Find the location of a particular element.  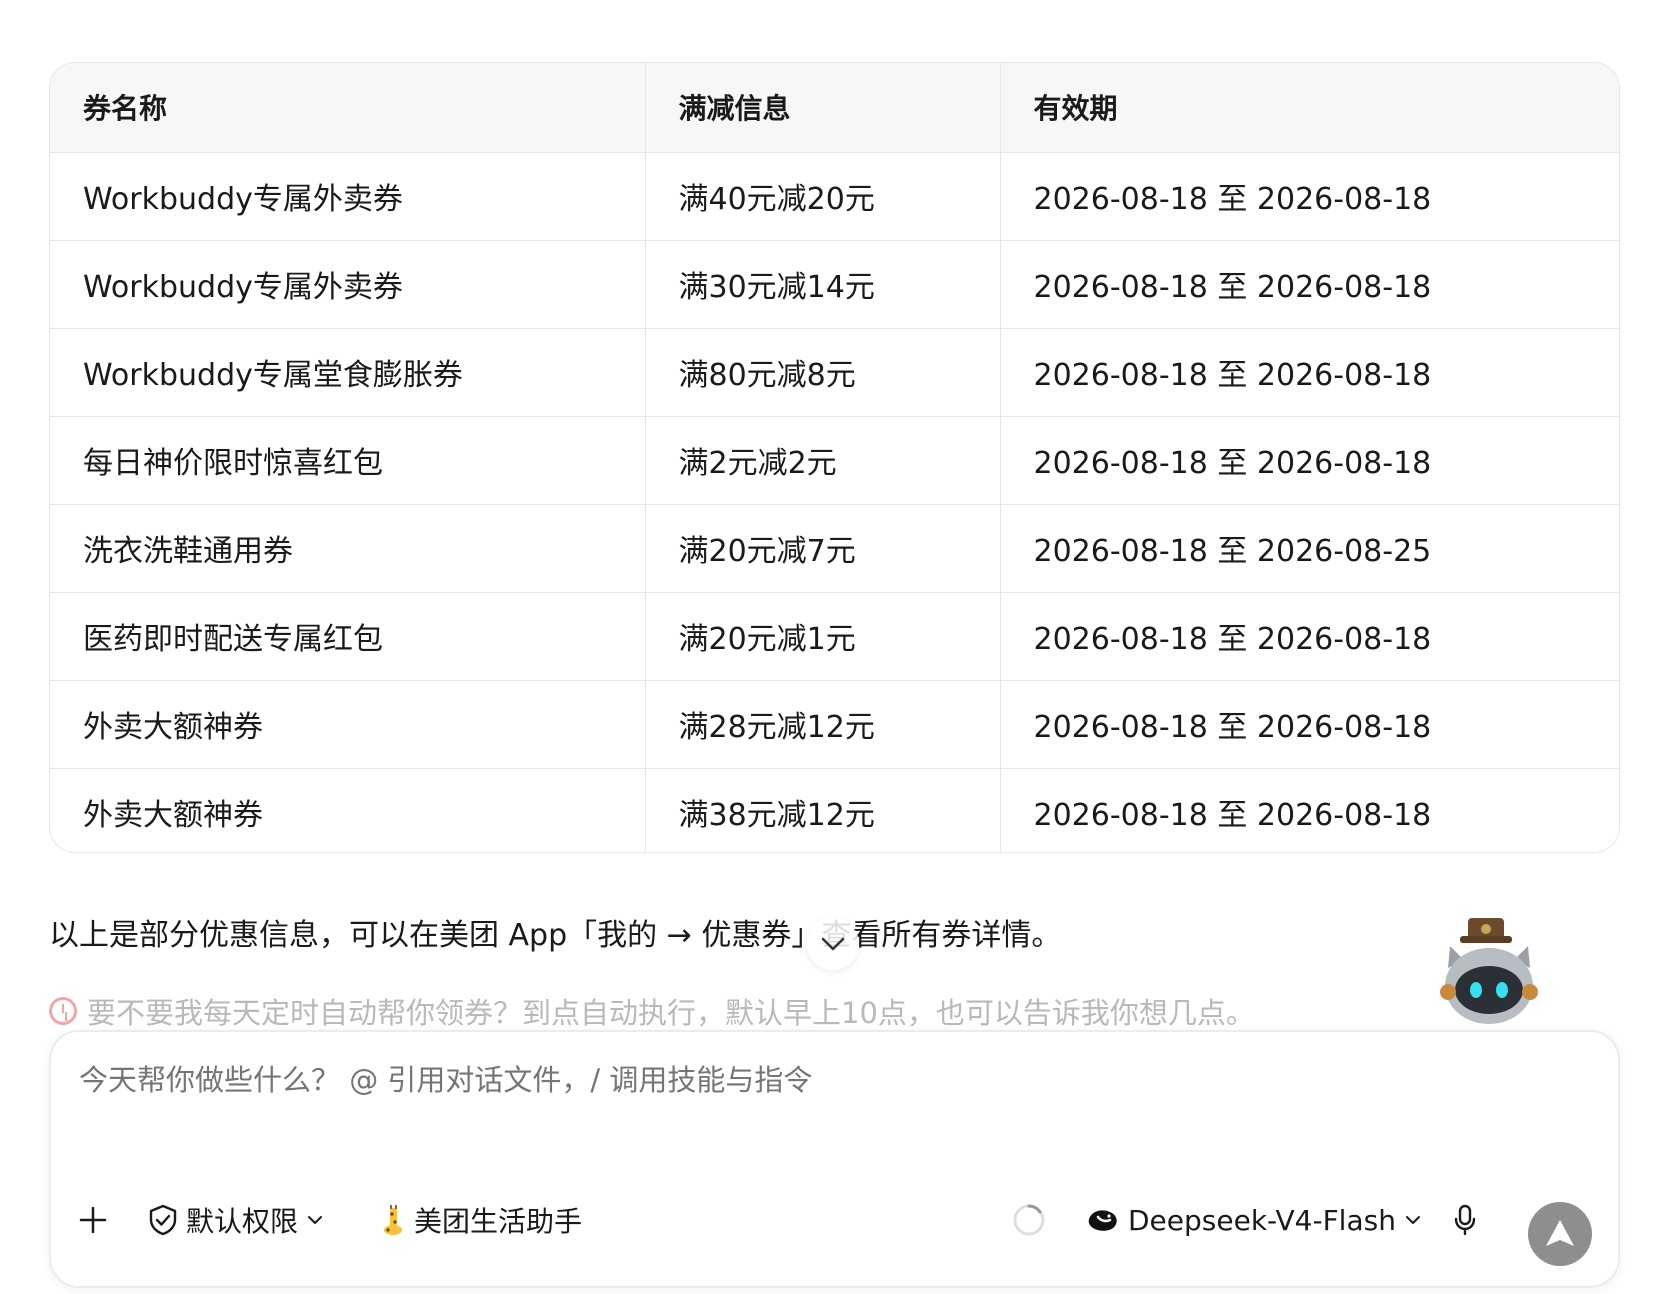

loading-spinner-icon is located at coordinates (1029, 1220).